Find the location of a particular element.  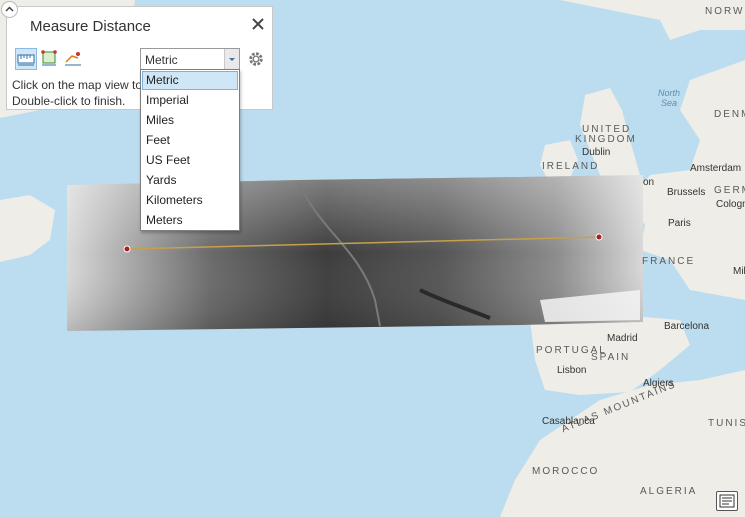

legend-icon is located at coordinates (727, 501).